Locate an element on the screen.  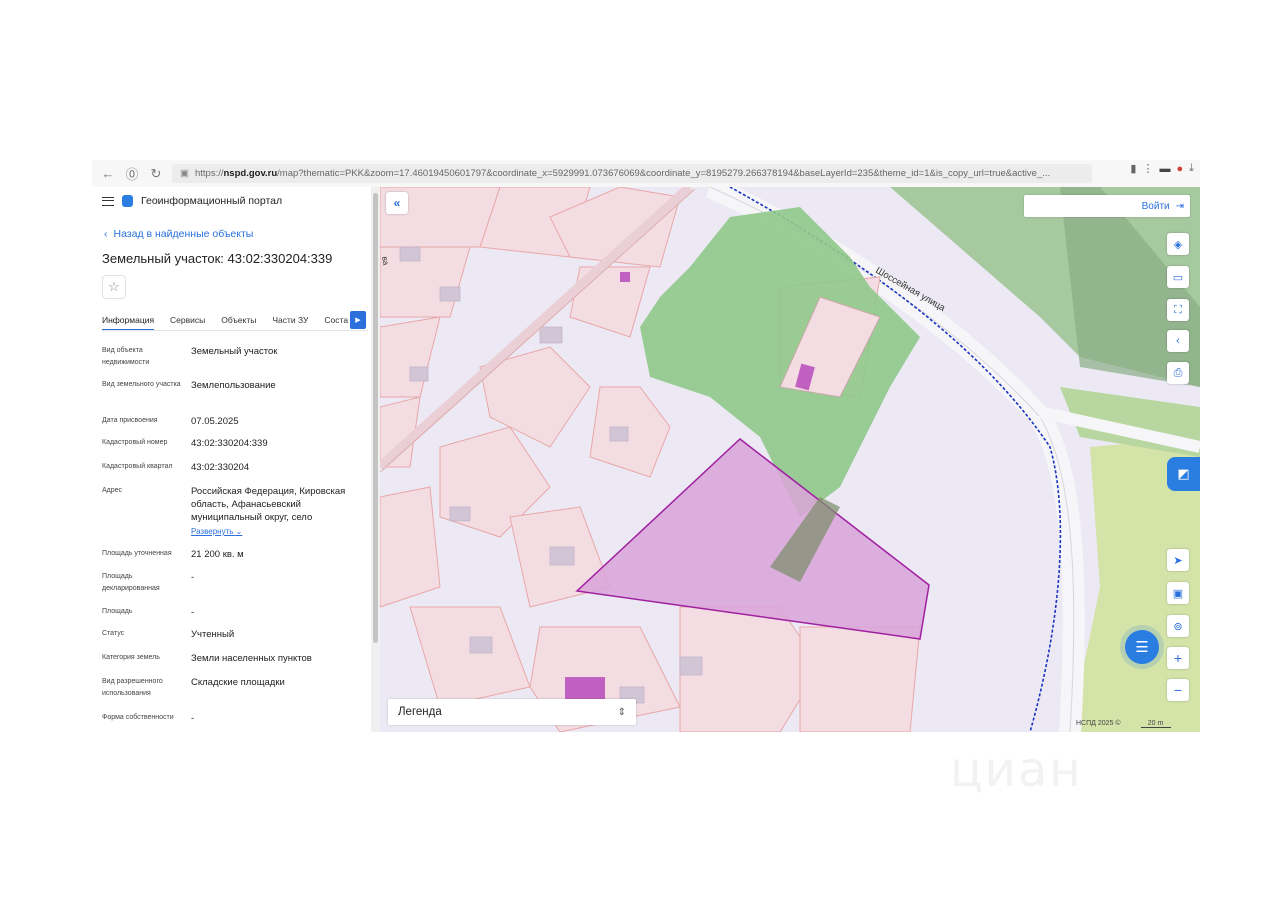
tab-objects: Объекты is located at coordinates (238, 320).